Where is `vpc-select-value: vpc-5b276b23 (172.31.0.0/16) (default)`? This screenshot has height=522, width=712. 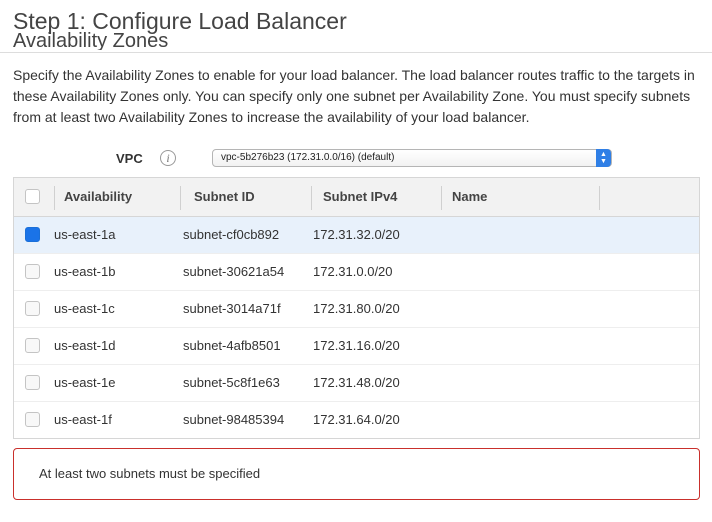
vpc-select-value: vpc-5b276b23 (172.31.0.0/16) (default) is located at coordinates (308, 157).